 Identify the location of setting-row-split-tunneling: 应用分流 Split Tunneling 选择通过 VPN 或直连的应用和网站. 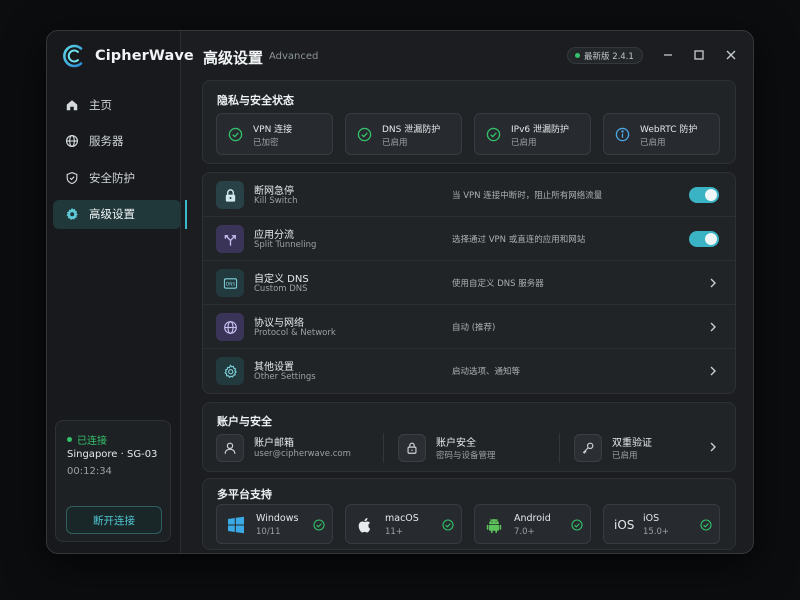
(469, 239).